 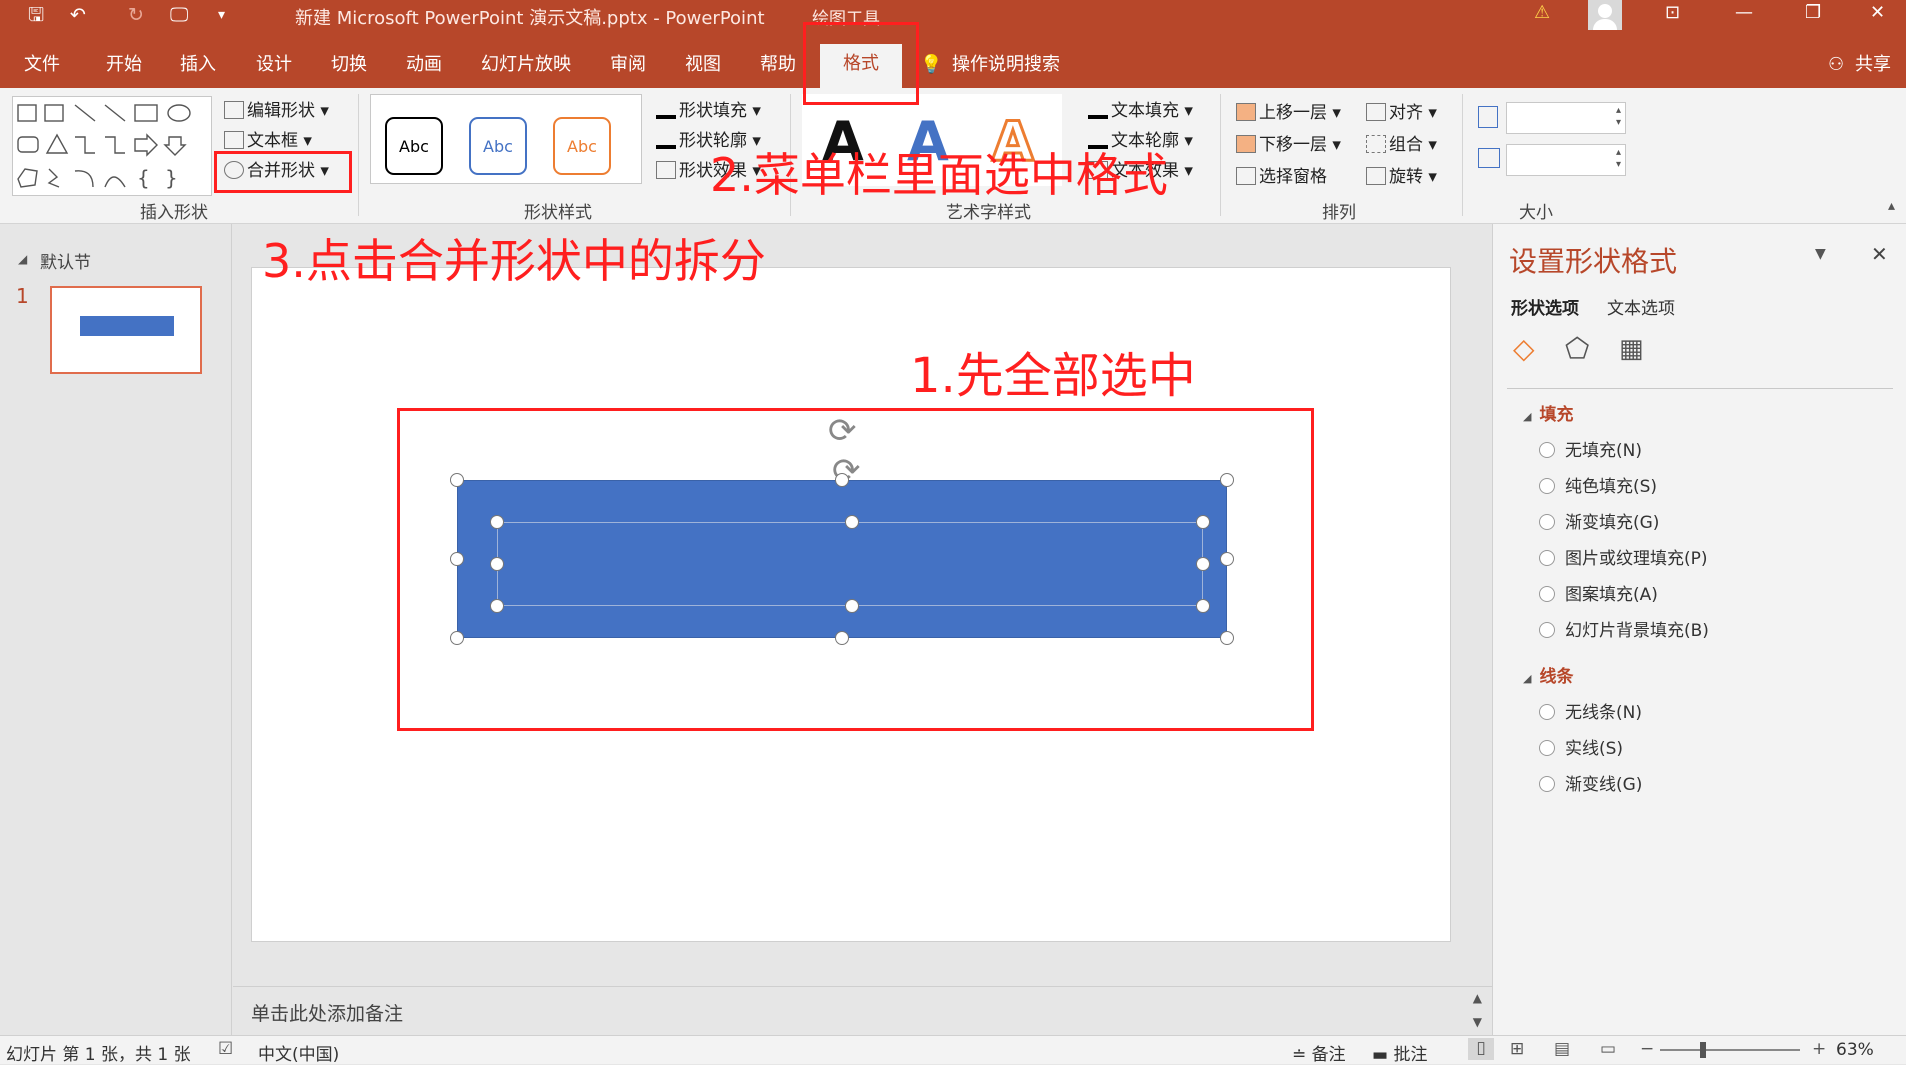 I want to click on text-fill-button: 文本填充 ▾, so click(x=1140, y=108).